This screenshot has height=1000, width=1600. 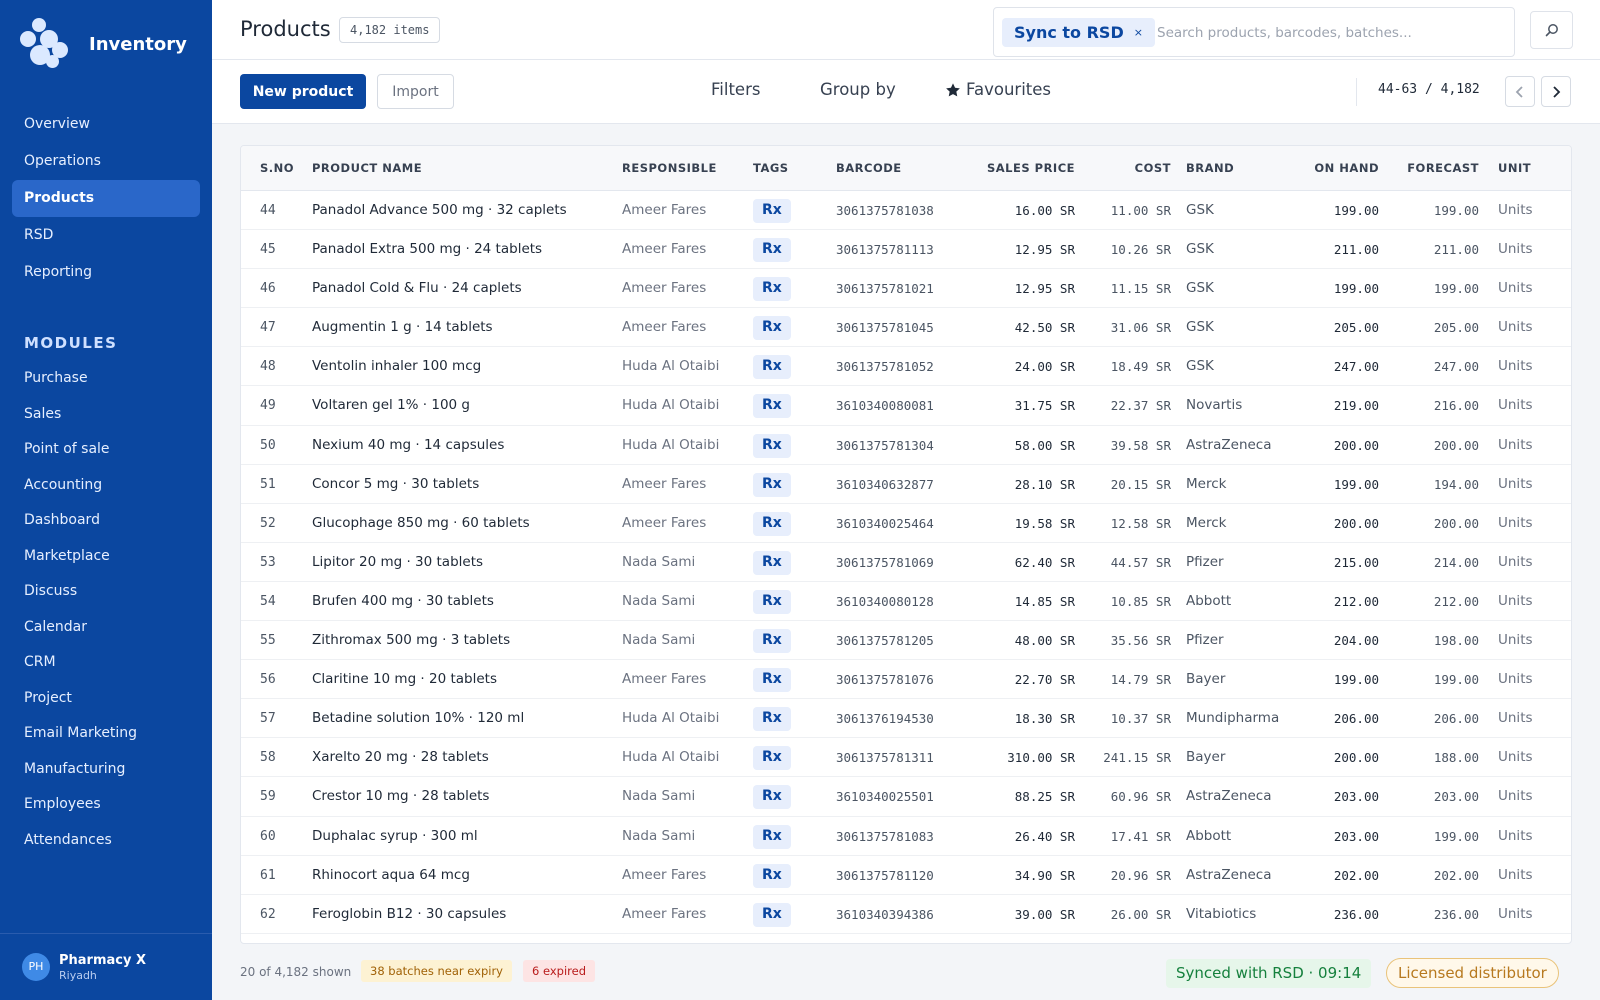 I want to click on col-barcode: BARCODE, so click(x=869, y=168).